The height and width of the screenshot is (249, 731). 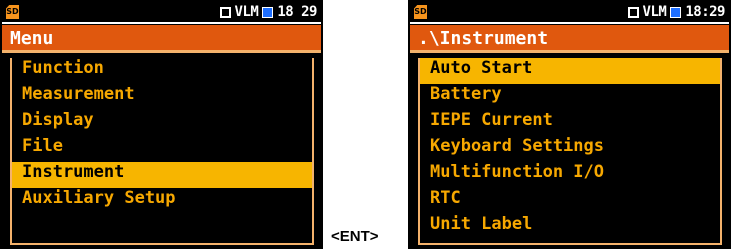 I want to click on menu-item-function: Function, so click(x=162, y=71).